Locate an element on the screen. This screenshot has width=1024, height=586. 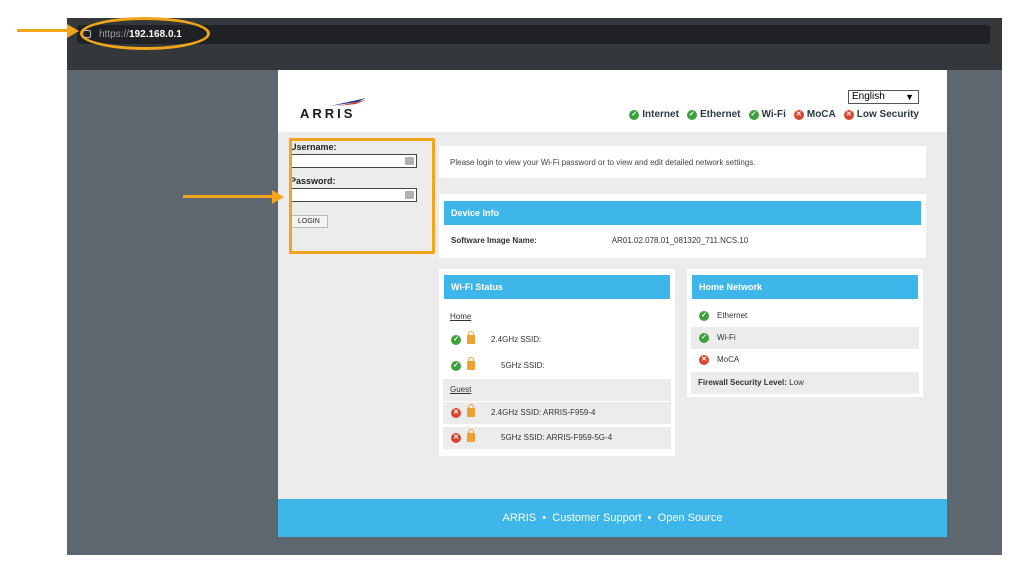
guest-24ghz-ssid: 2.4GHz SSID: ARRIS-F959-4 is located at coordinates (543, 412).